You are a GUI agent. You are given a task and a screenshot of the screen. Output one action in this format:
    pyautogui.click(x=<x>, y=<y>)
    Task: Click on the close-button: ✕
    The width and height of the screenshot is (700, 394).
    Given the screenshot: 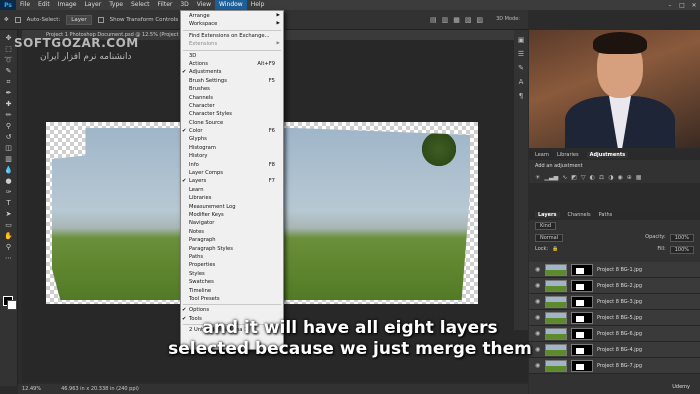 What is the action you would take?
    pyautogui.click(x=694, y=5)
    